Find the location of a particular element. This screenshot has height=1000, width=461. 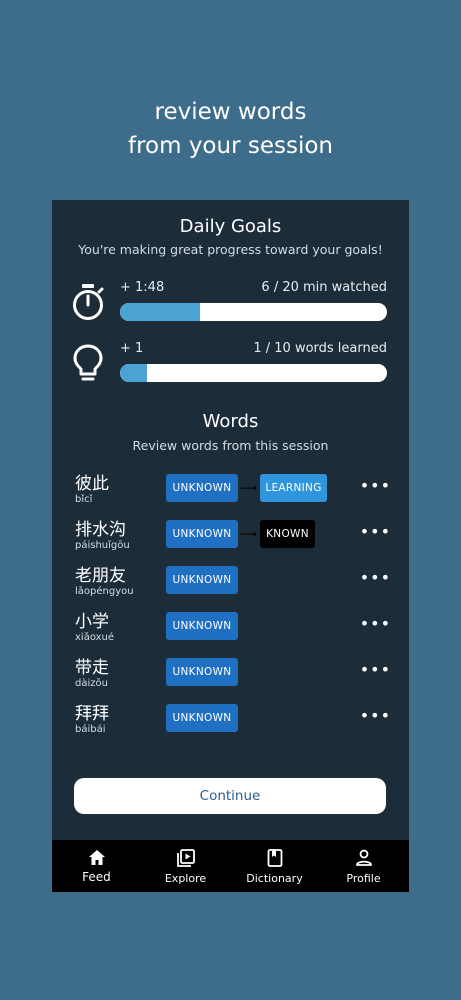

status-badge-known: KNOWN is located at coordinates (287, 534).